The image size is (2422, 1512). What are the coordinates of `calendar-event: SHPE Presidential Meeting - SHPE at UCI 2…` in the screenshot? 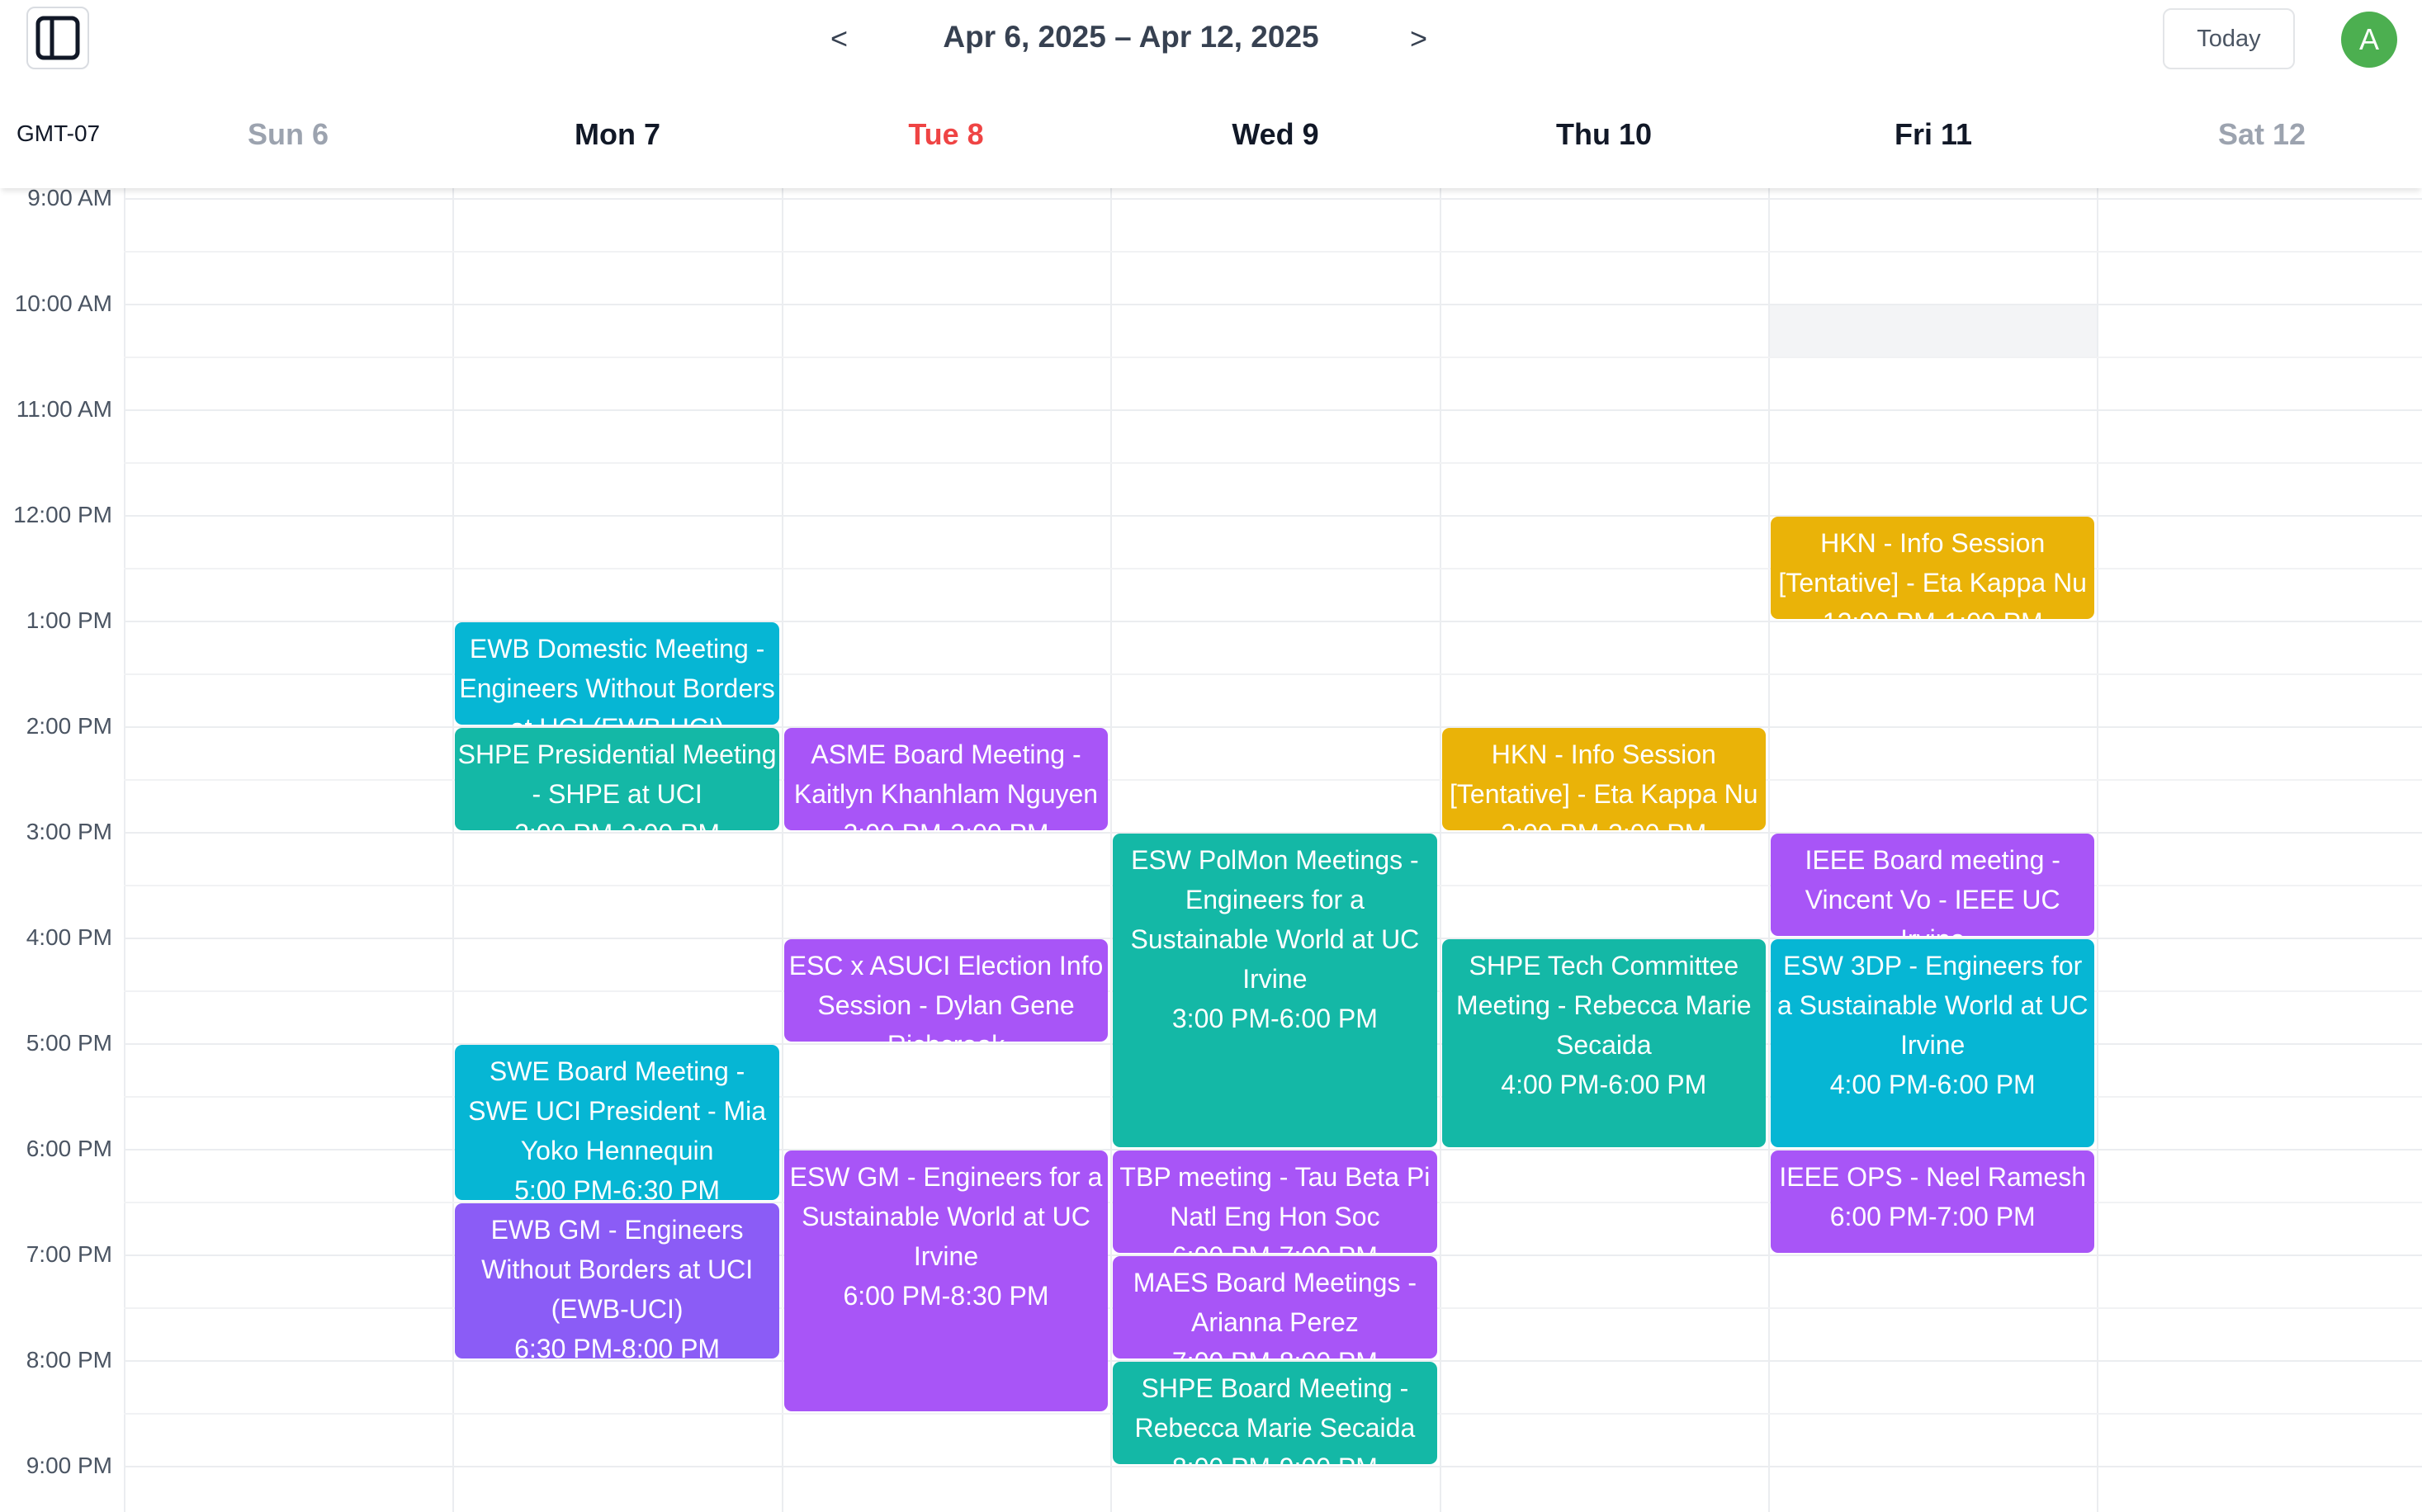 It's located at (617, 779).